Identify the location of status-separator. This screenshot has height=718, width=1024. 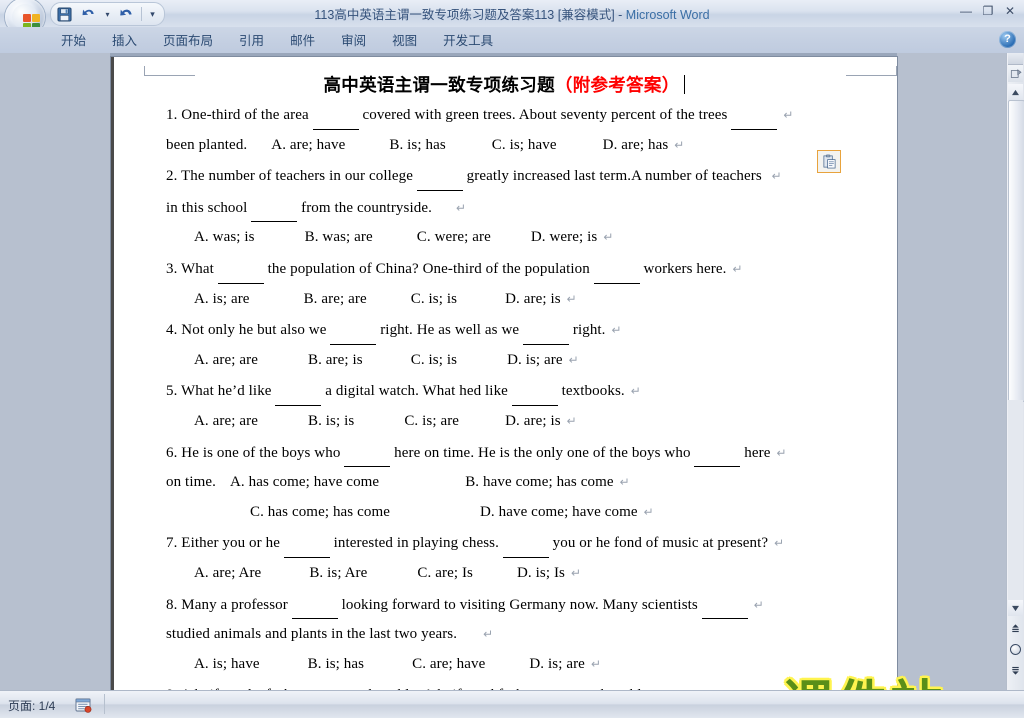
(104, 704).